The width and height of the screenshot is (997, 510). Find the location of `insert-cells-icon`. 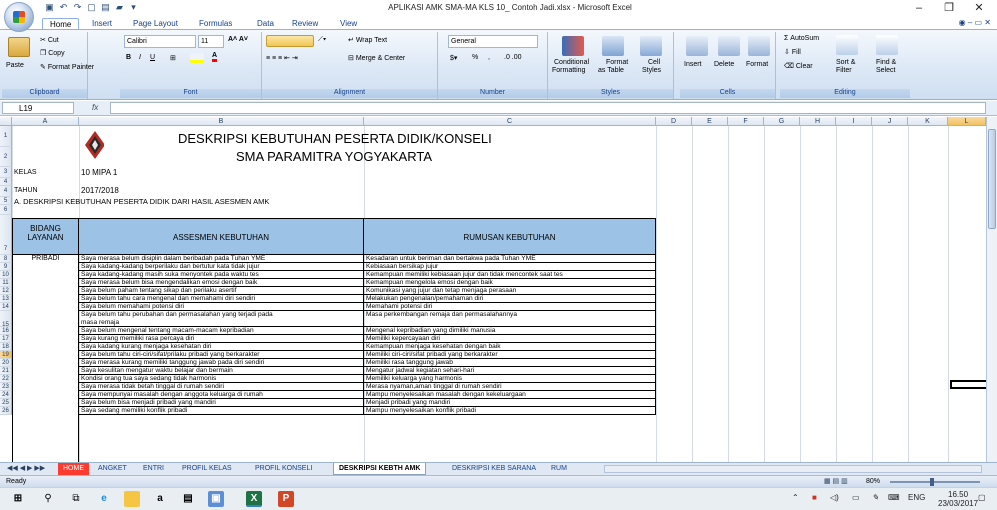

insert-cells-icon is located at coordinates (697, 46).